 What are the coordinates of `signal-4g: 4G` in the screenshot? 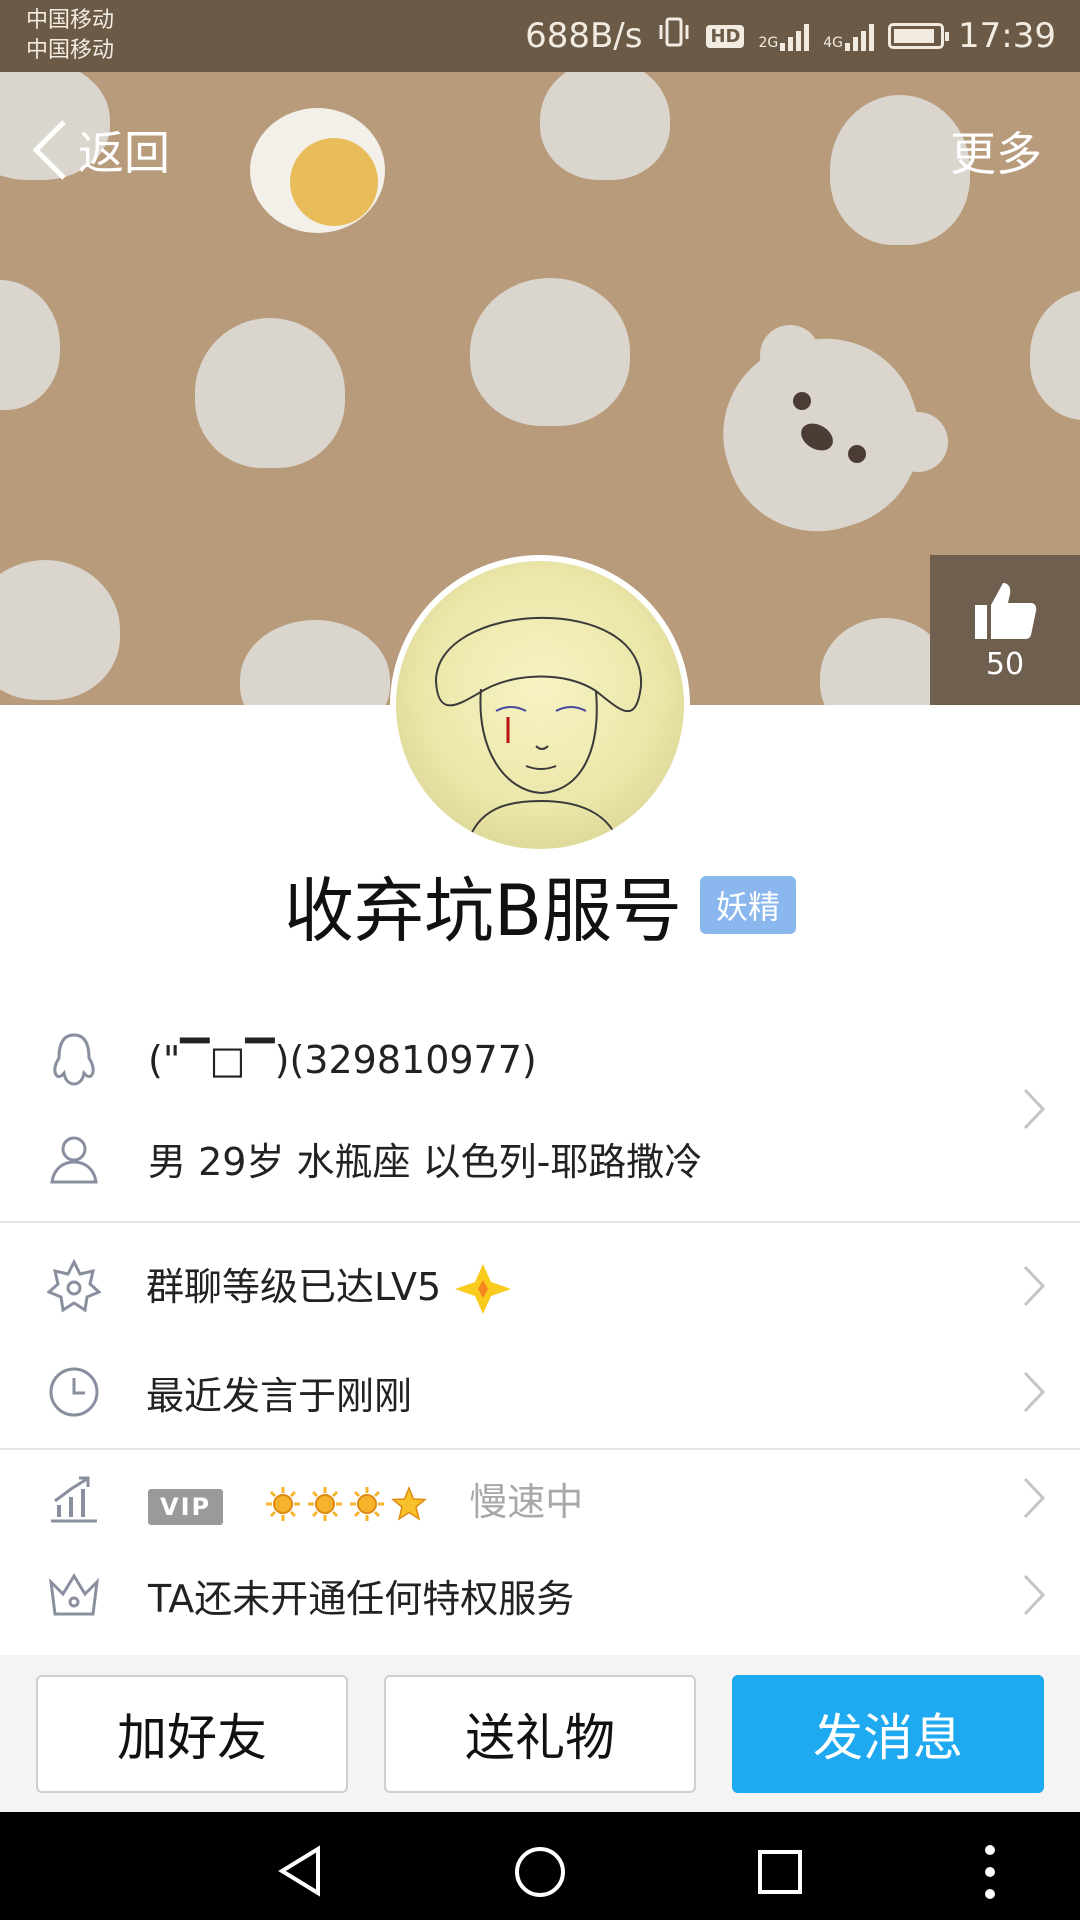 It's located at (849, 36).